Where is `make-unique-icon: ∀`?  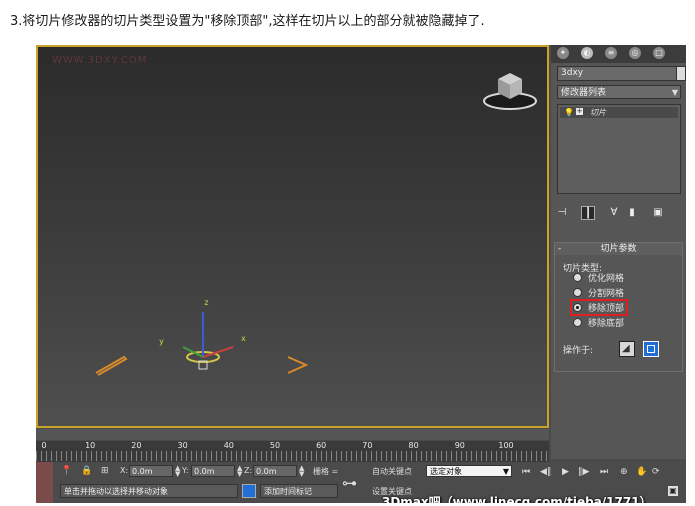
make-unique-icon: ∀ is located at coordinates (614, 213).